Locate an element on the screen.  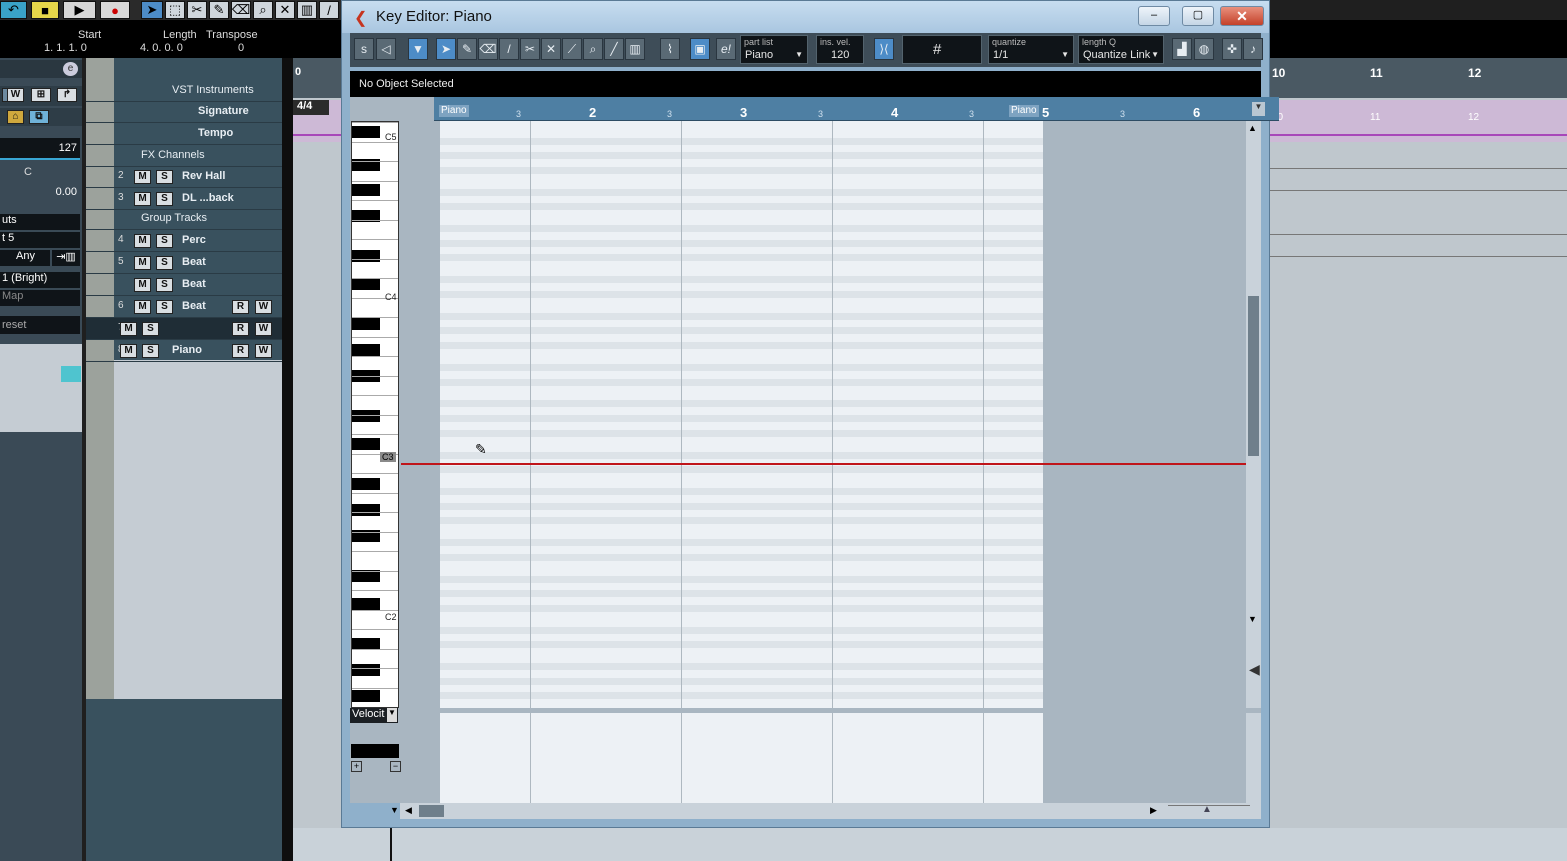
part-list-select: part list Piano ▼ is located at coordinates (774, 49).